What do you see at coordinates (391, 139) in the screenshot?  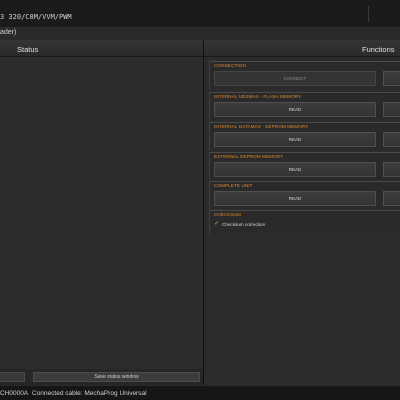 I see `write-internal-eeprom-button` at bounding box center [391, 139].